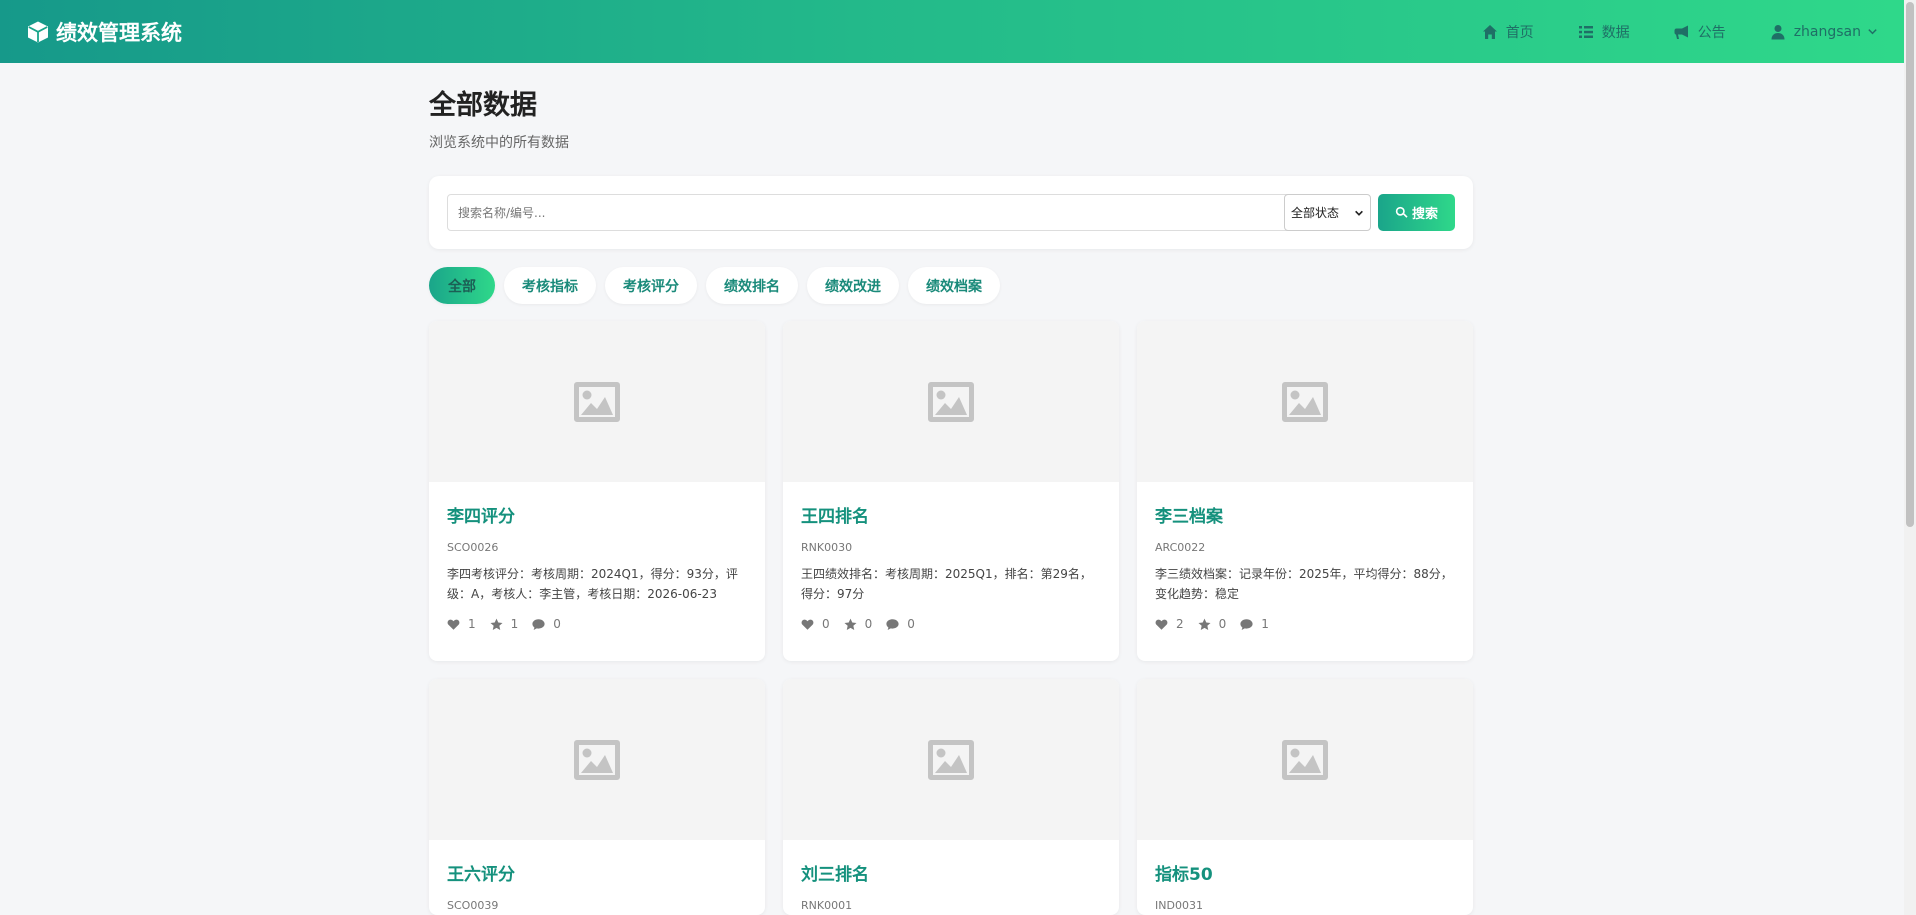  What do you see at coordinates (1315, 213) in the screenshot?
I see `status-select-value: 全部状态` at bounding box center [1315, 213].